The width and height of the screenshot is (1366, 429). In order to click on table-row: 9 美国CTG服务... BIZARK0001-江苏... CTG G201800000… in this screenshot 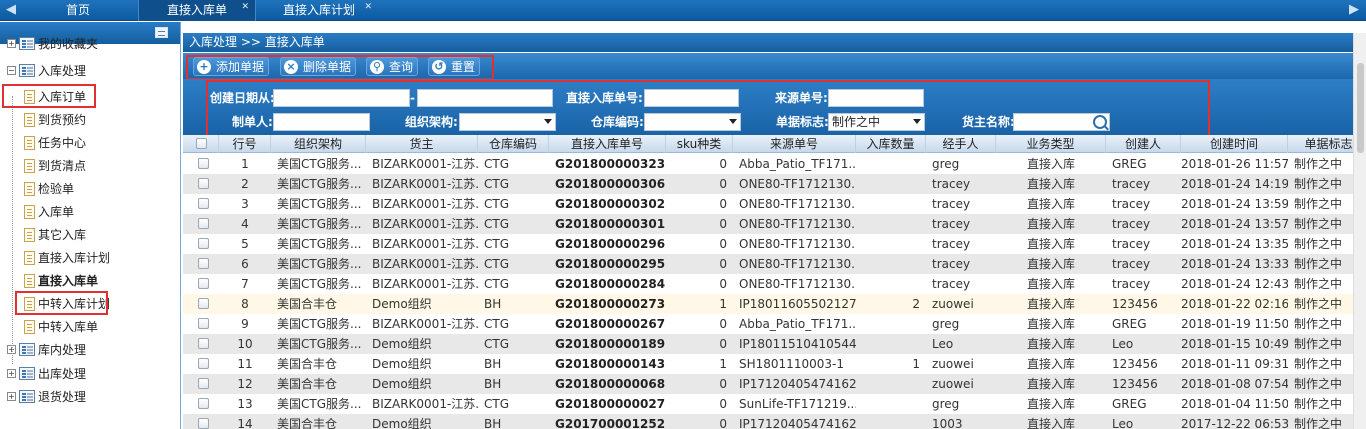, I will do `click(768, 324)`.